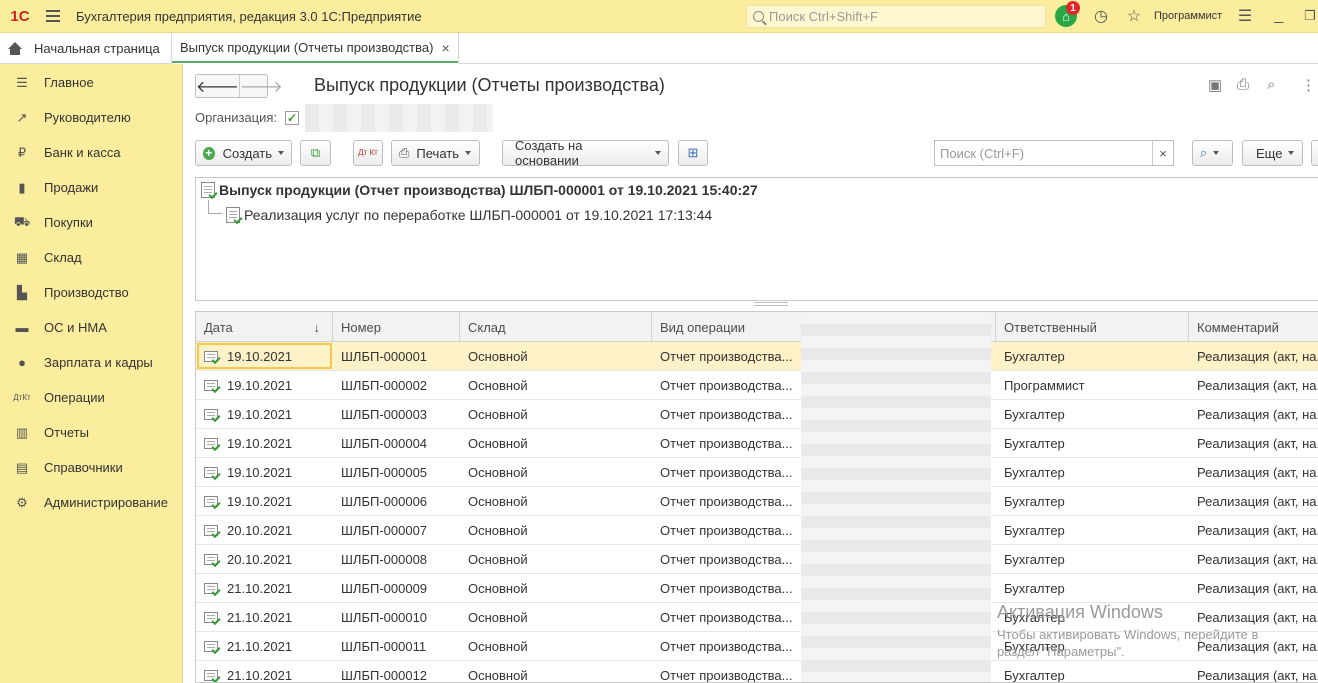 This screenshot has height=683, width=1318. What do you see at coordinates (91, 432) in the screenshot?
I see `sidebar-item-reports: ▥ Отчеты` at bounding box center [91, 432].